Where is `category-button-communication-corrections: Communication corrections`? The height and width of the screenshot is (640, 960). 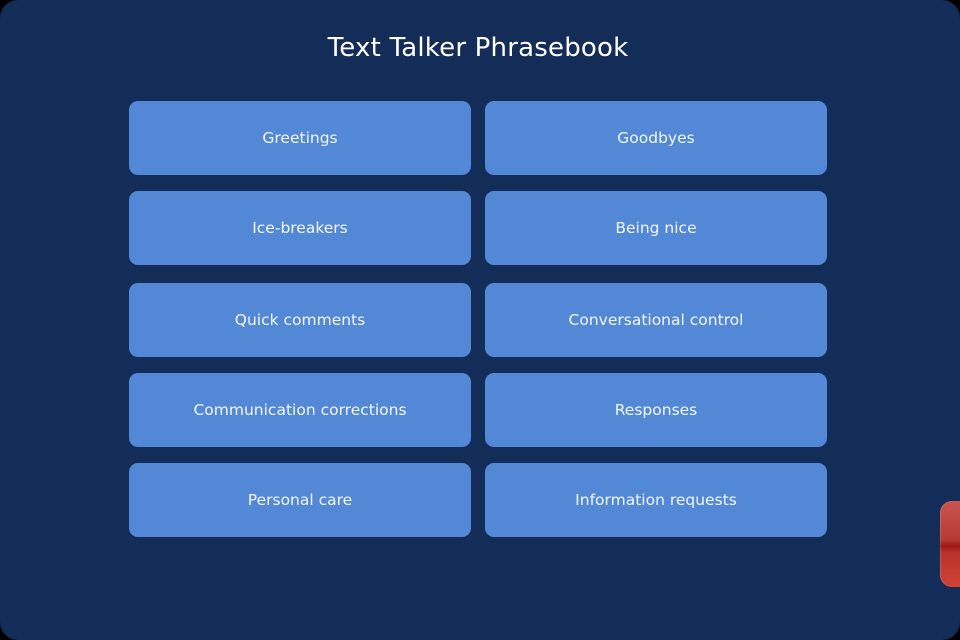 category-button-communication-corrections: Communication corrections is located at coordinates (300, 410).